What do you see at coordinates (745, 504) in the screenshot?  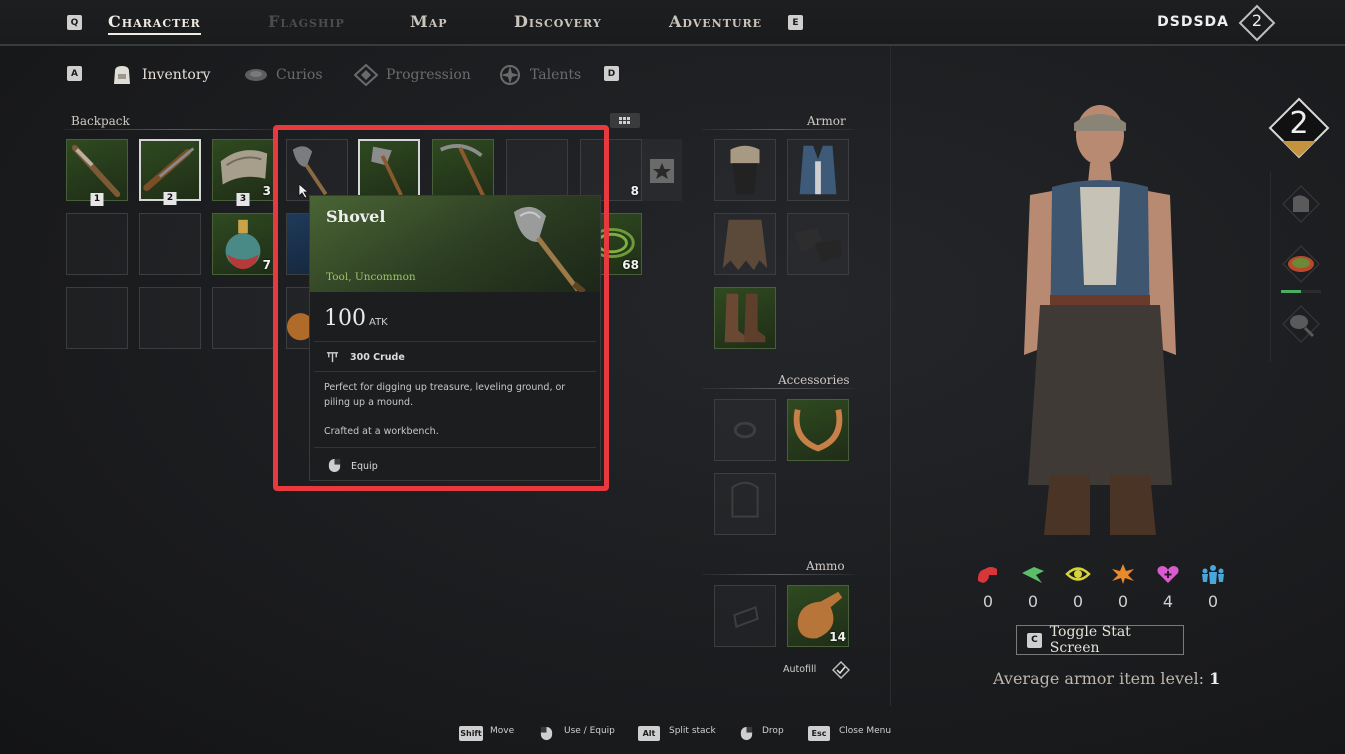 I see `accessory-slot-amulet` at bounding box center [745, 504].